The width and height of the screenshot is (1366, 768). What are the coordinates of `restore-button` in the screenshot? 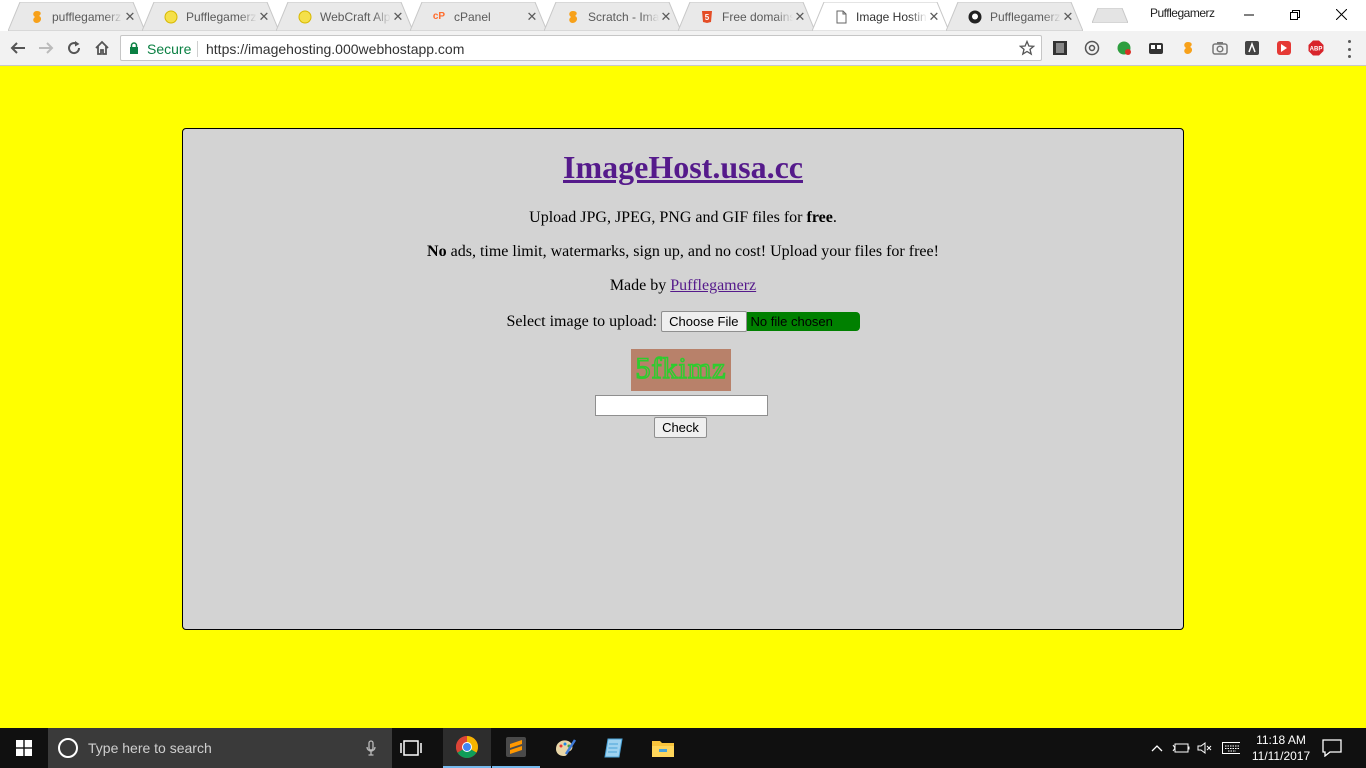 It's located at (1295, 14).